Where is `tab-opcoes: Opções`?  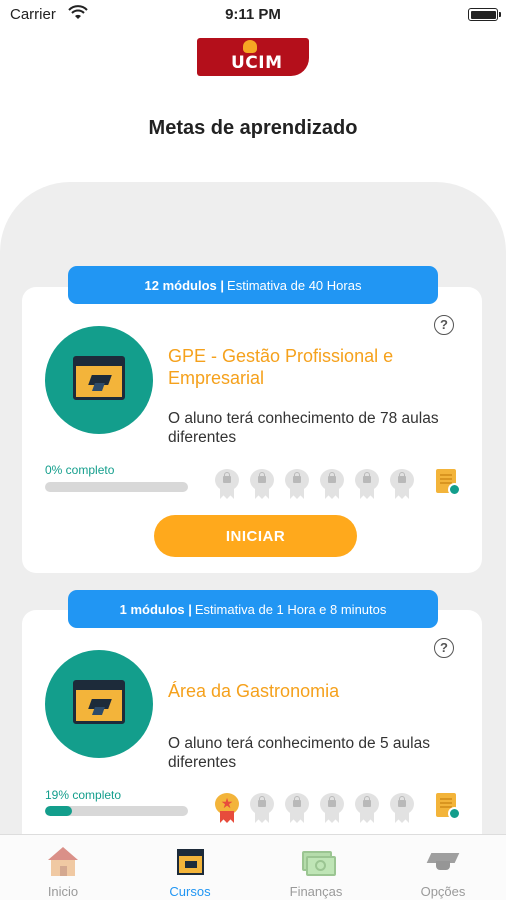
tab-opcoes: Opções is located at coordinates (443, 868).